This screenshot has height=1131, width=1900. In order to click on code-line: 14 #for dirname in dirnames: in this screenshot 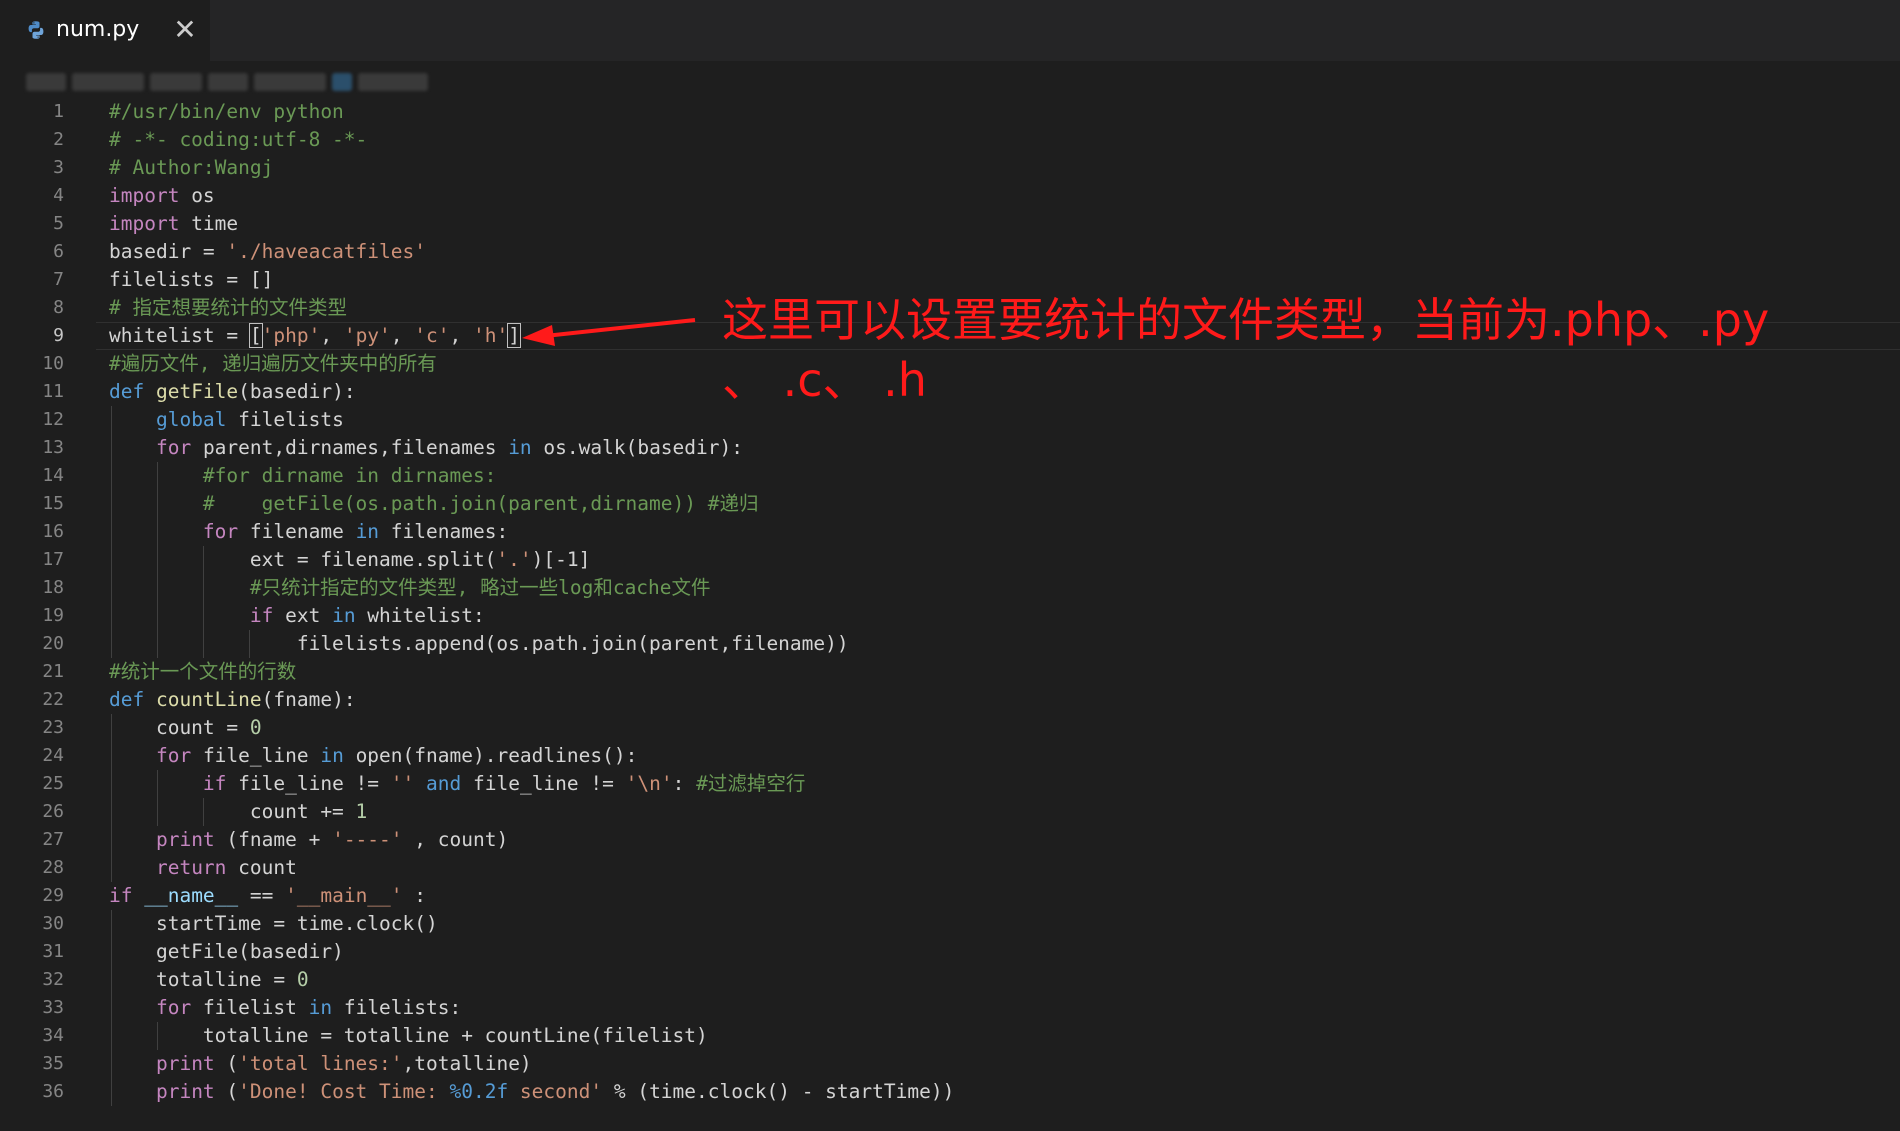, I will do `click(950, 476)`.